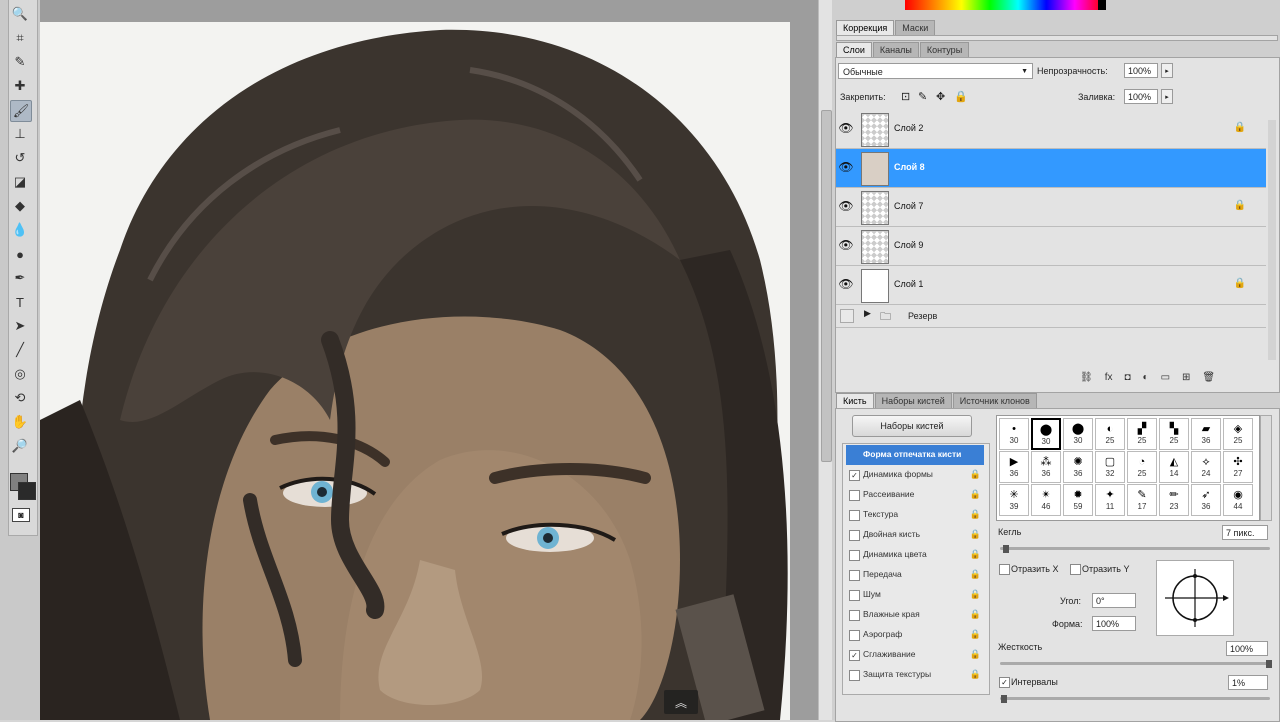 This screenshot has height=722, width=1280. Describe the element at coordinates (20, 230) in the screenshot. I see `blur-icon: 💧` at that location.